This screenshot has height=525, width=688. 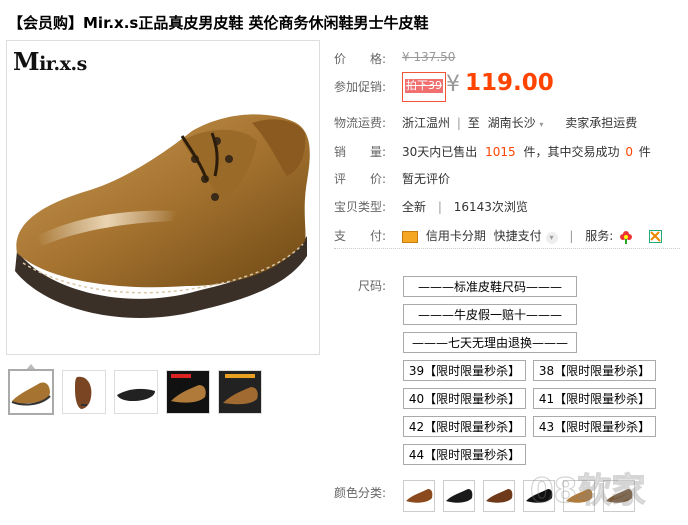 I want to click on credit-installment: 信用卡分期, so click(x=456, y=236).